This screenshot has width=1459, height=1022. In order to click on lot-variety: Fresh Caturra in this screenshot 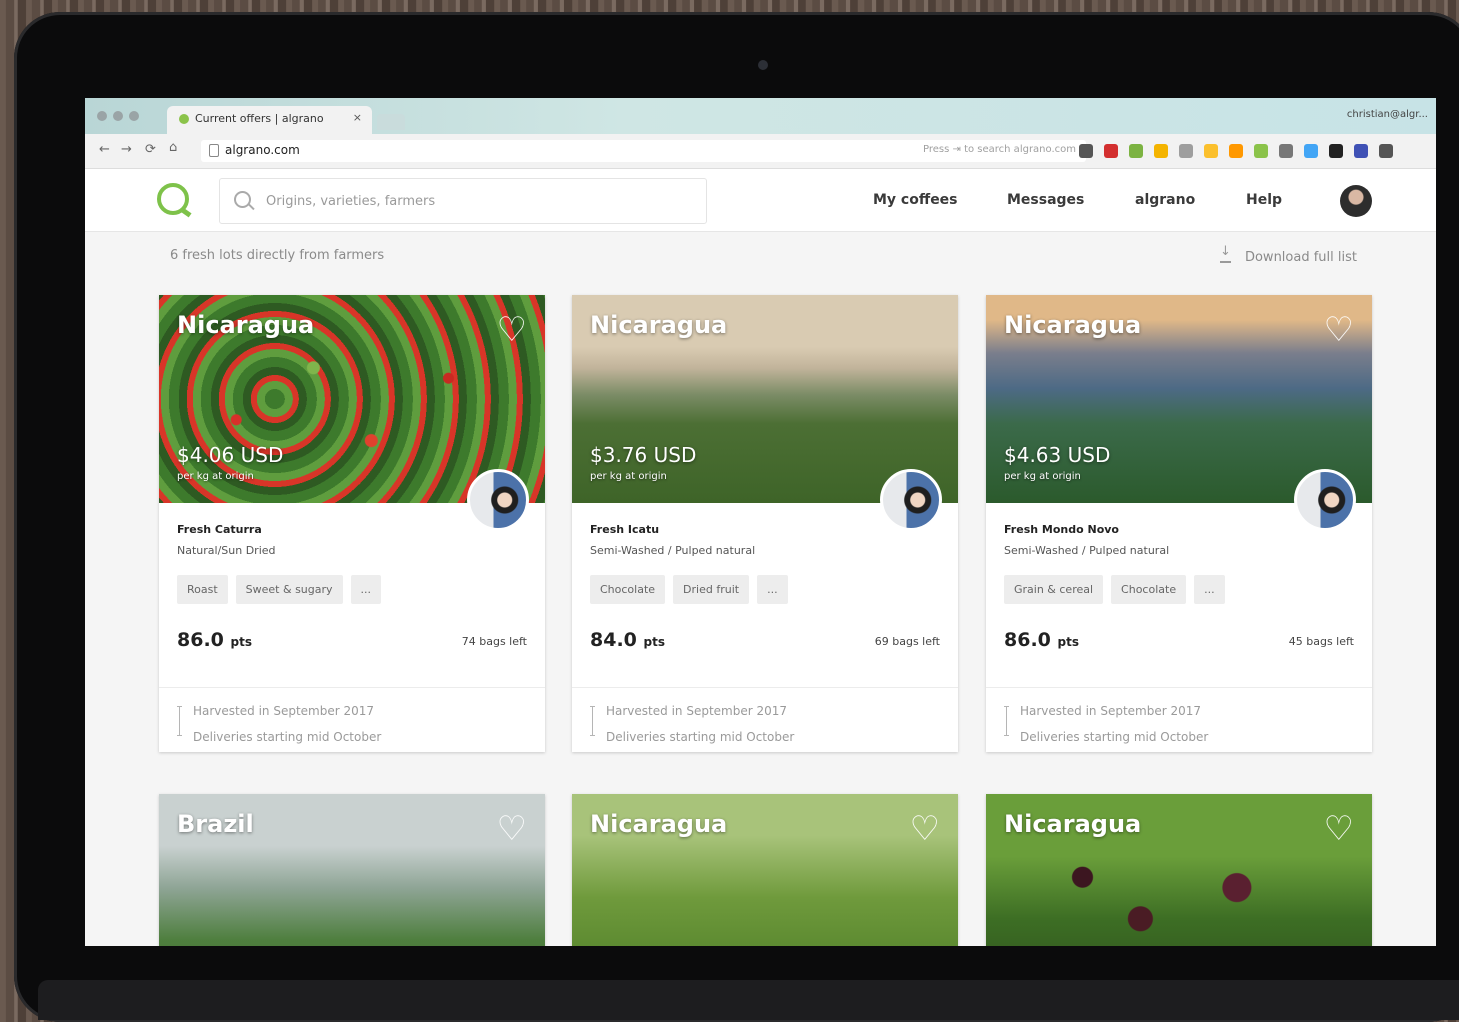, I will do `click(219, 529)`.